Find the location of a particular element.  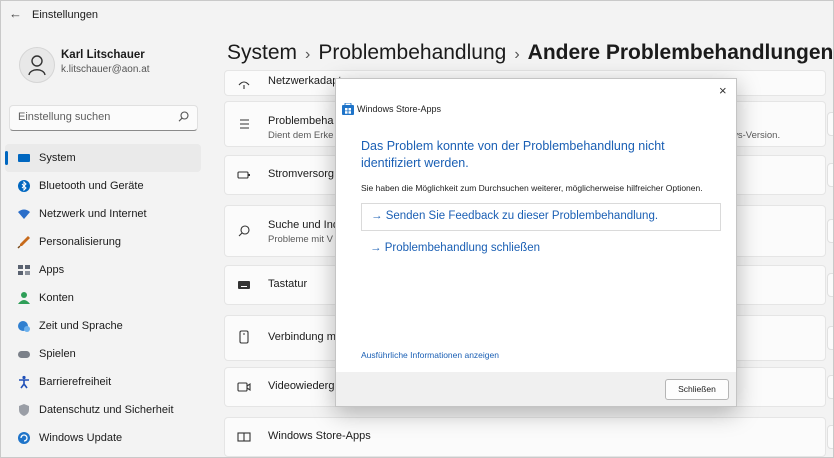

dialog-close-button: × is located at coordinates (723, 90).